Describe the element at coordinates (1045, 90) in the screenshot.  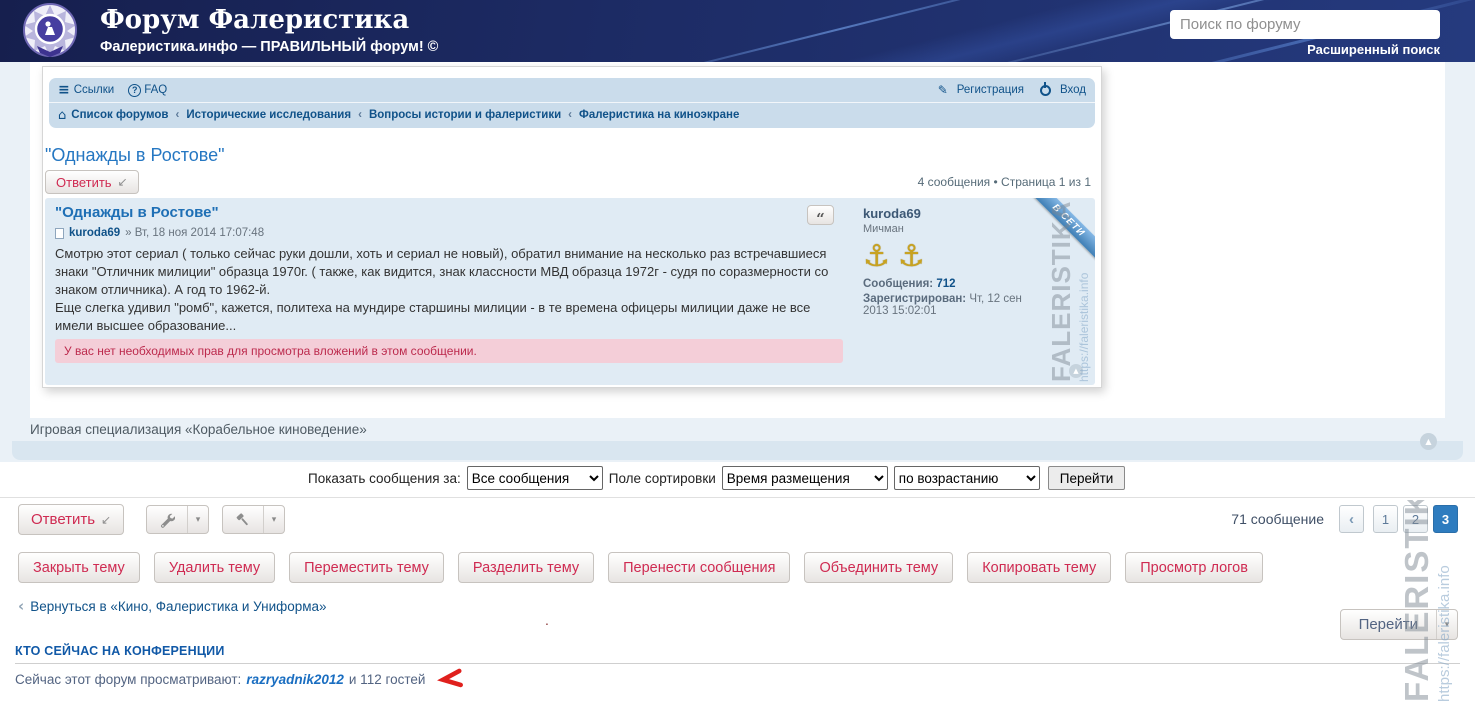
I see `login-power-icon` at that location.